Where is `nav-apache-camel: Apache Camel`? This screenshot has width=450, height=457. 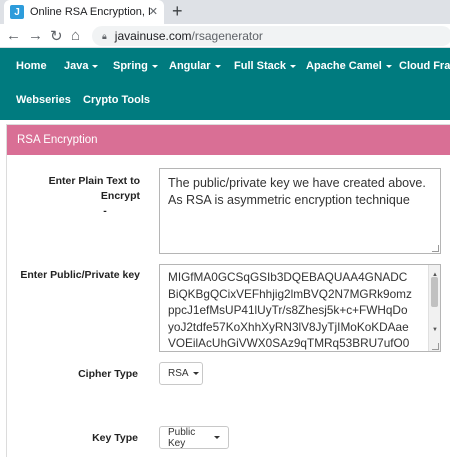 nav-apache-camel: Apache Camel is located at coordinates (349, 66).